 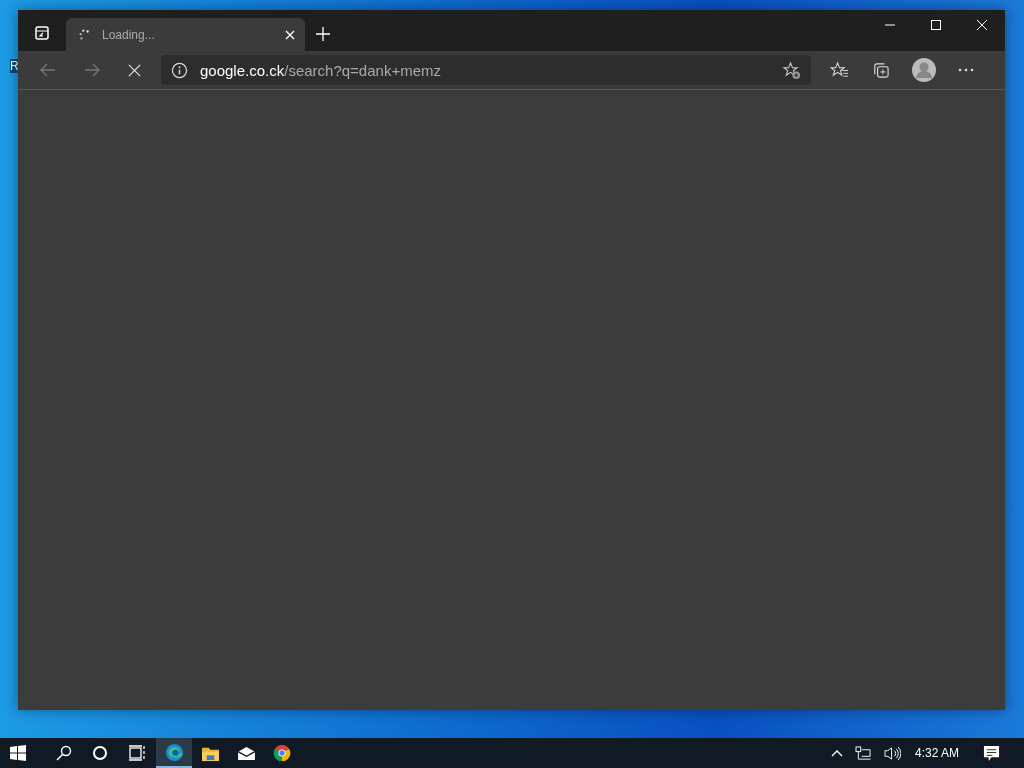 I want to click on close-icon, so click(x=982, y=25).